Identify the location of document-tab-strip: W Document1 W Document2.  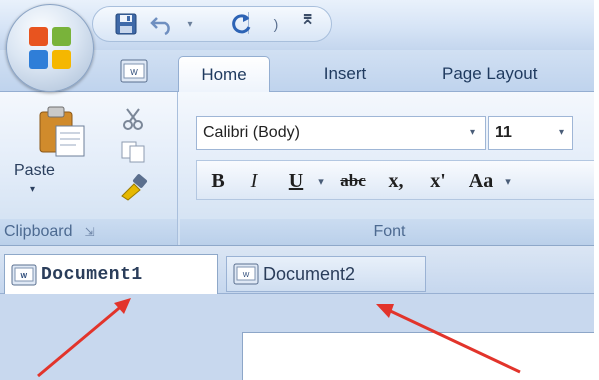
(299, 270).